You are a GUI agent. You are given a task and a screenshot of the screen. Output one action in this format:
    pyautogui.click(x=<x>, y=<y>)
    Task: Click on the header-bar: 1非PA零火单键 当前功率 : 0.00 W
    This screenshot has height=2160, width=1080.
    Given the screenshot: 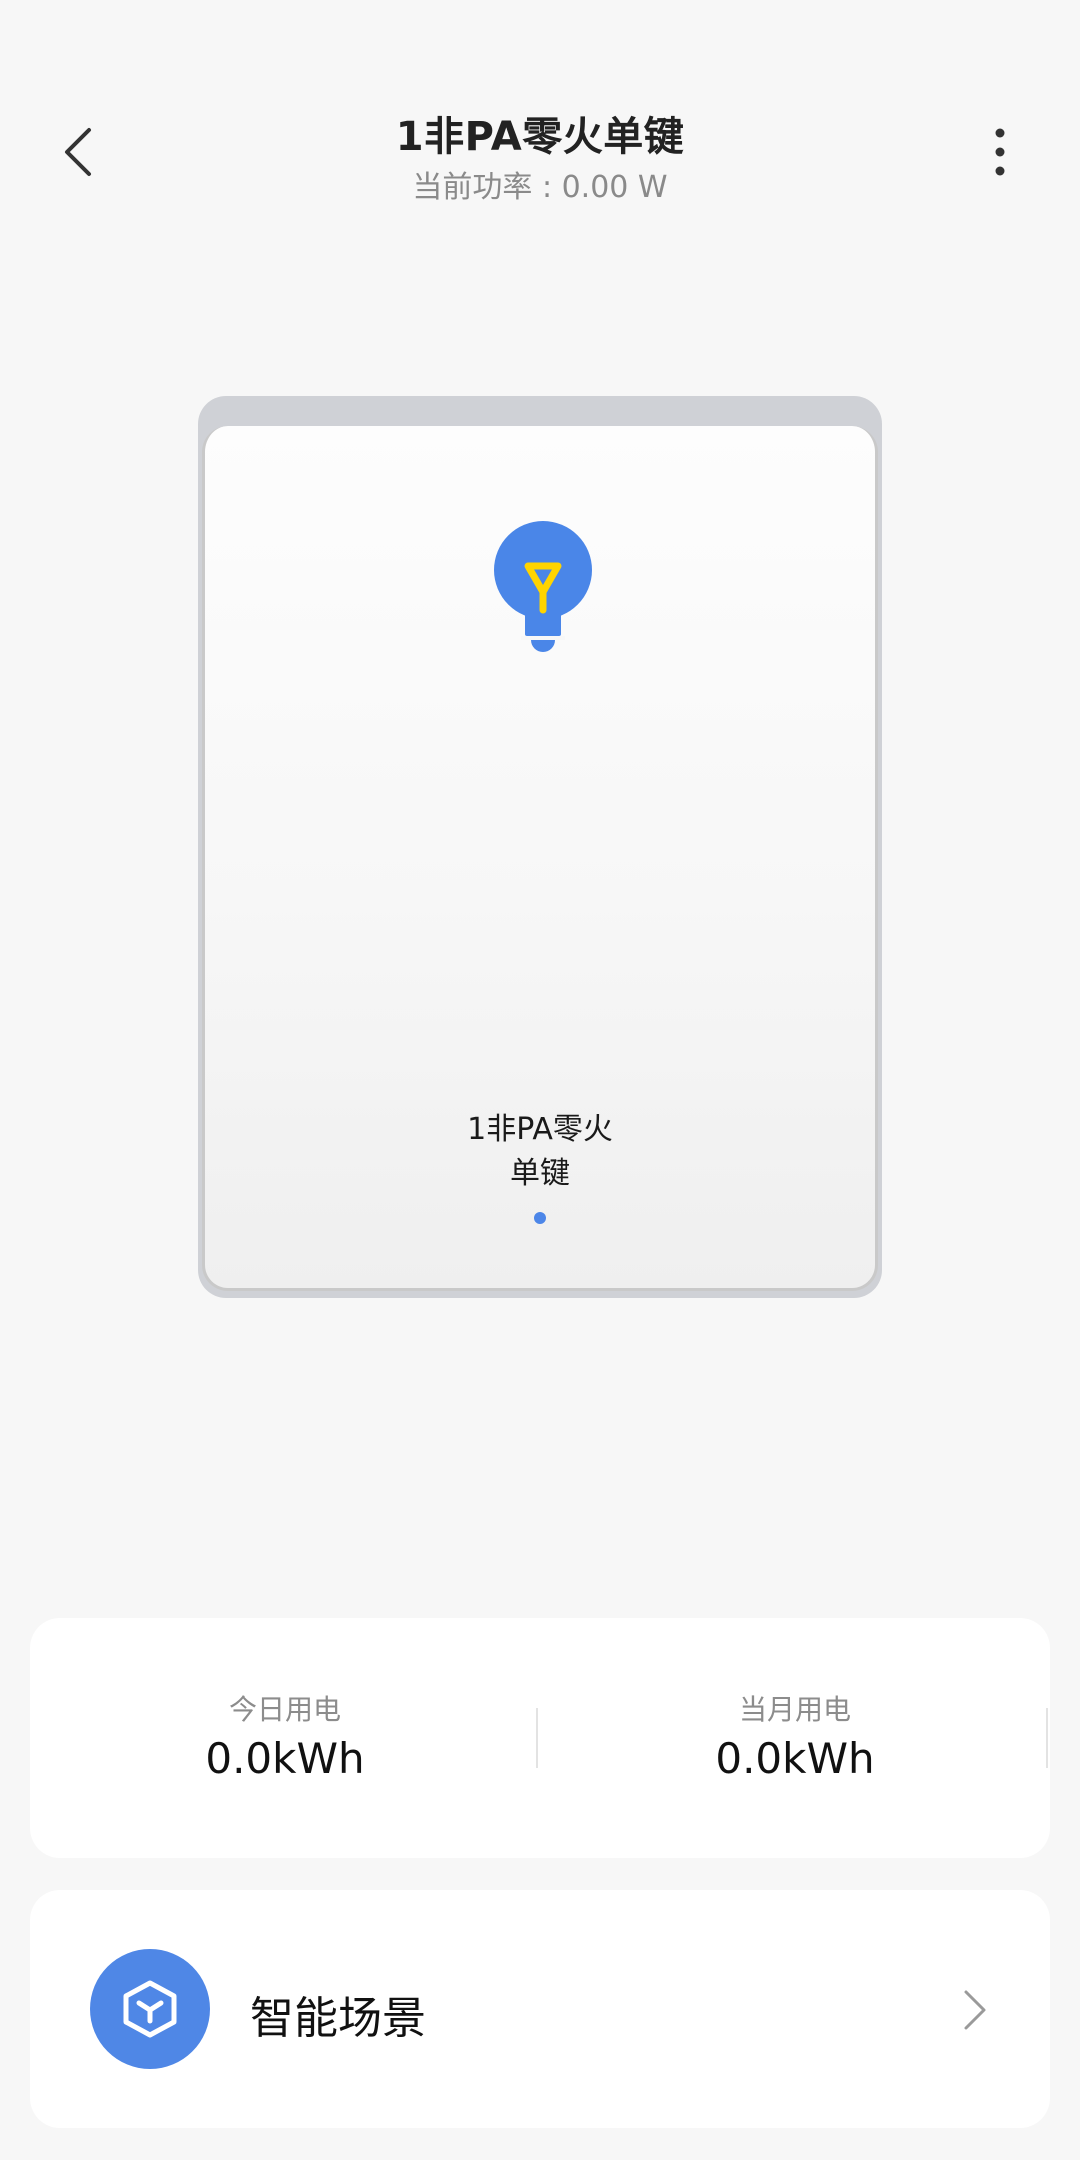 What is the action you would take?
    pyautogui.click(x=540, y=120)
    